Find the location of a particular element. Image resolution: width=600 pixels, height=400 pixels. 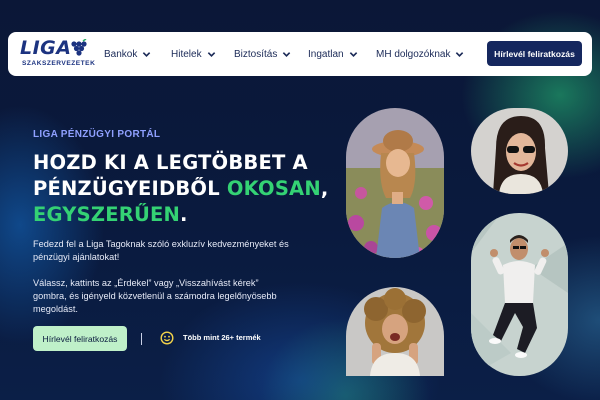

newsletter-button: Hírlevél feliratkozás is located at coordinates (534, 53).